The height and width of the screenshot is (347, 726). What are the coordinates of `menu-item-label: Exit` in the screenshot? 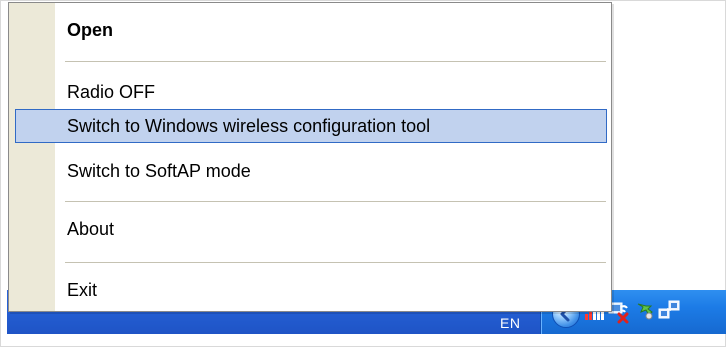 It's located at (82, 289).